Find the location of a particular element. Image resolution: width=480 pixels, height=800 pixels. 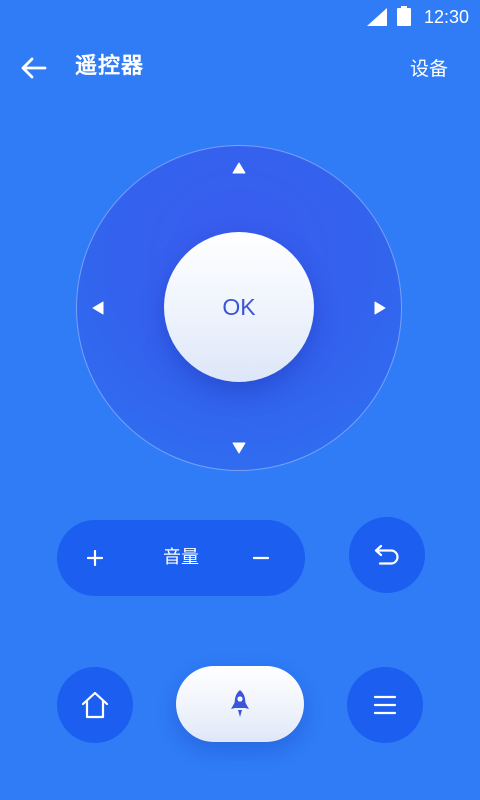

dpad-up-button is located at coordinates (239, 168).